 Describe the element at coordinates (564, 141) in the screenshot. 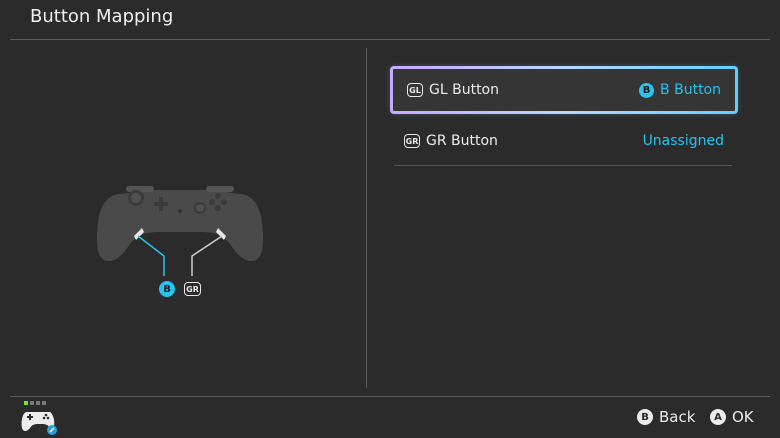

I see `mapping-row-gr: GR GR Button Unassigned` at that location.